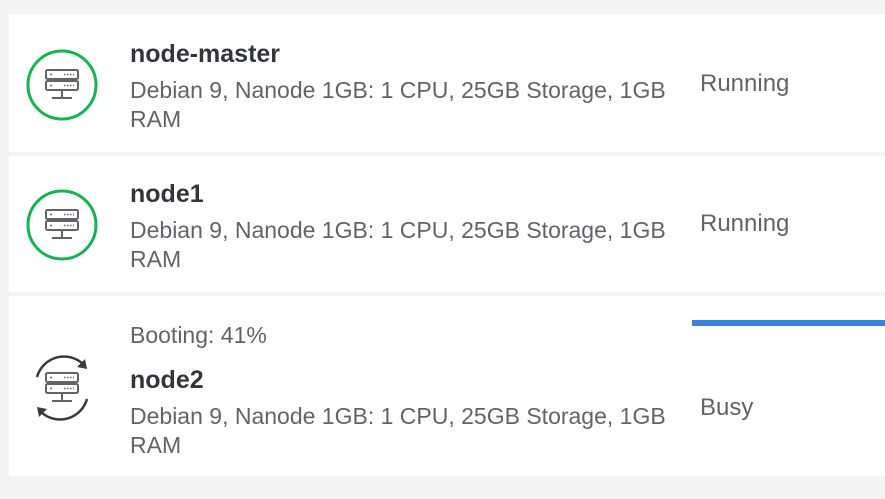 This screenshot has height=499, width=885. Describe the element at coordinates (62, 388) in the screenshot. I see `server-busy-icon` at that location.